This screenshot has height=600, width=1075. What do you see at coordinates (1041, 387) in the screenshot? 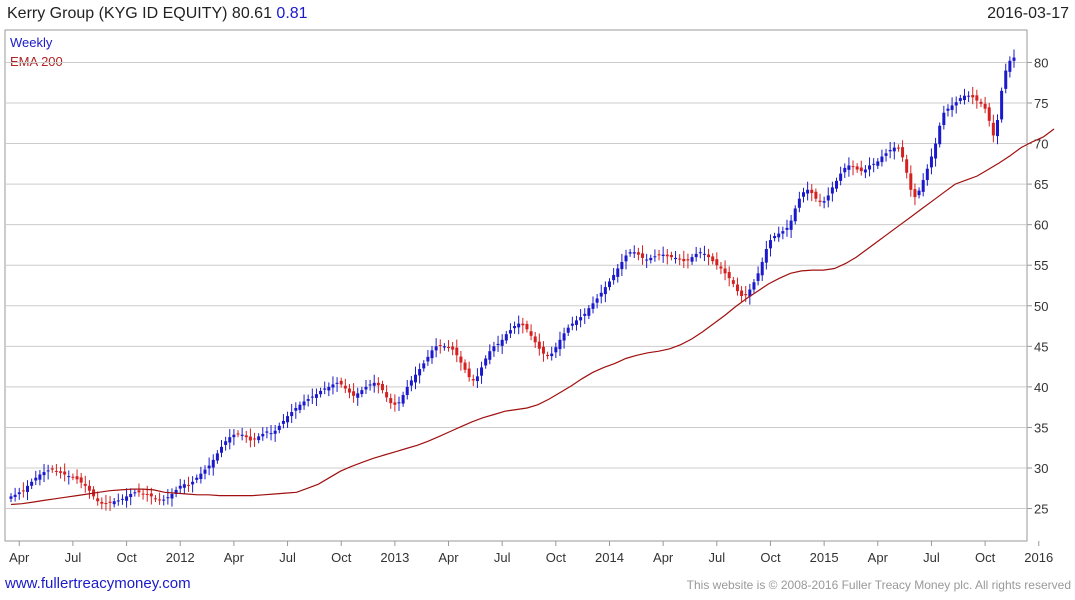
I see `y-tick-label: 40` at bounding box center [1041, 387].